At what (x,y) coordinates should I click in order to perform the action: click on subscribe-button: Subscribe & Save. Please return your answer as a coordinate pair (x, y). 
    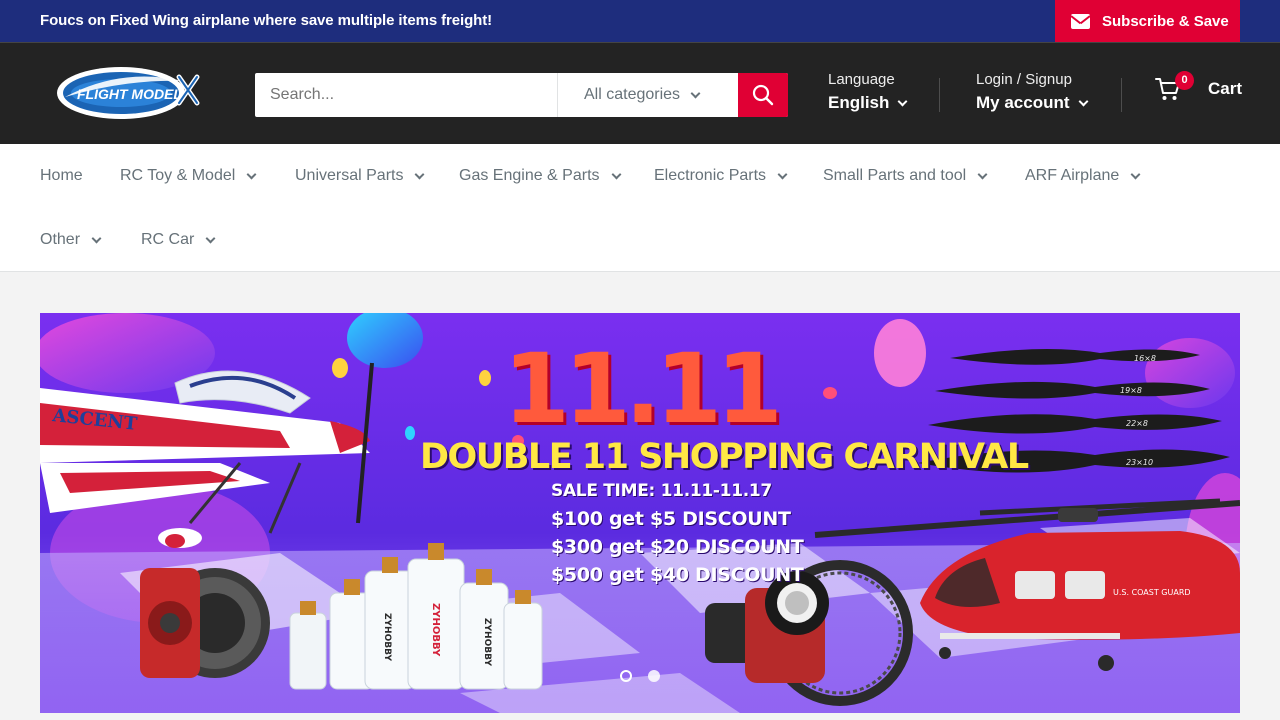
    Looking at the image, I should click on (1147, 21).